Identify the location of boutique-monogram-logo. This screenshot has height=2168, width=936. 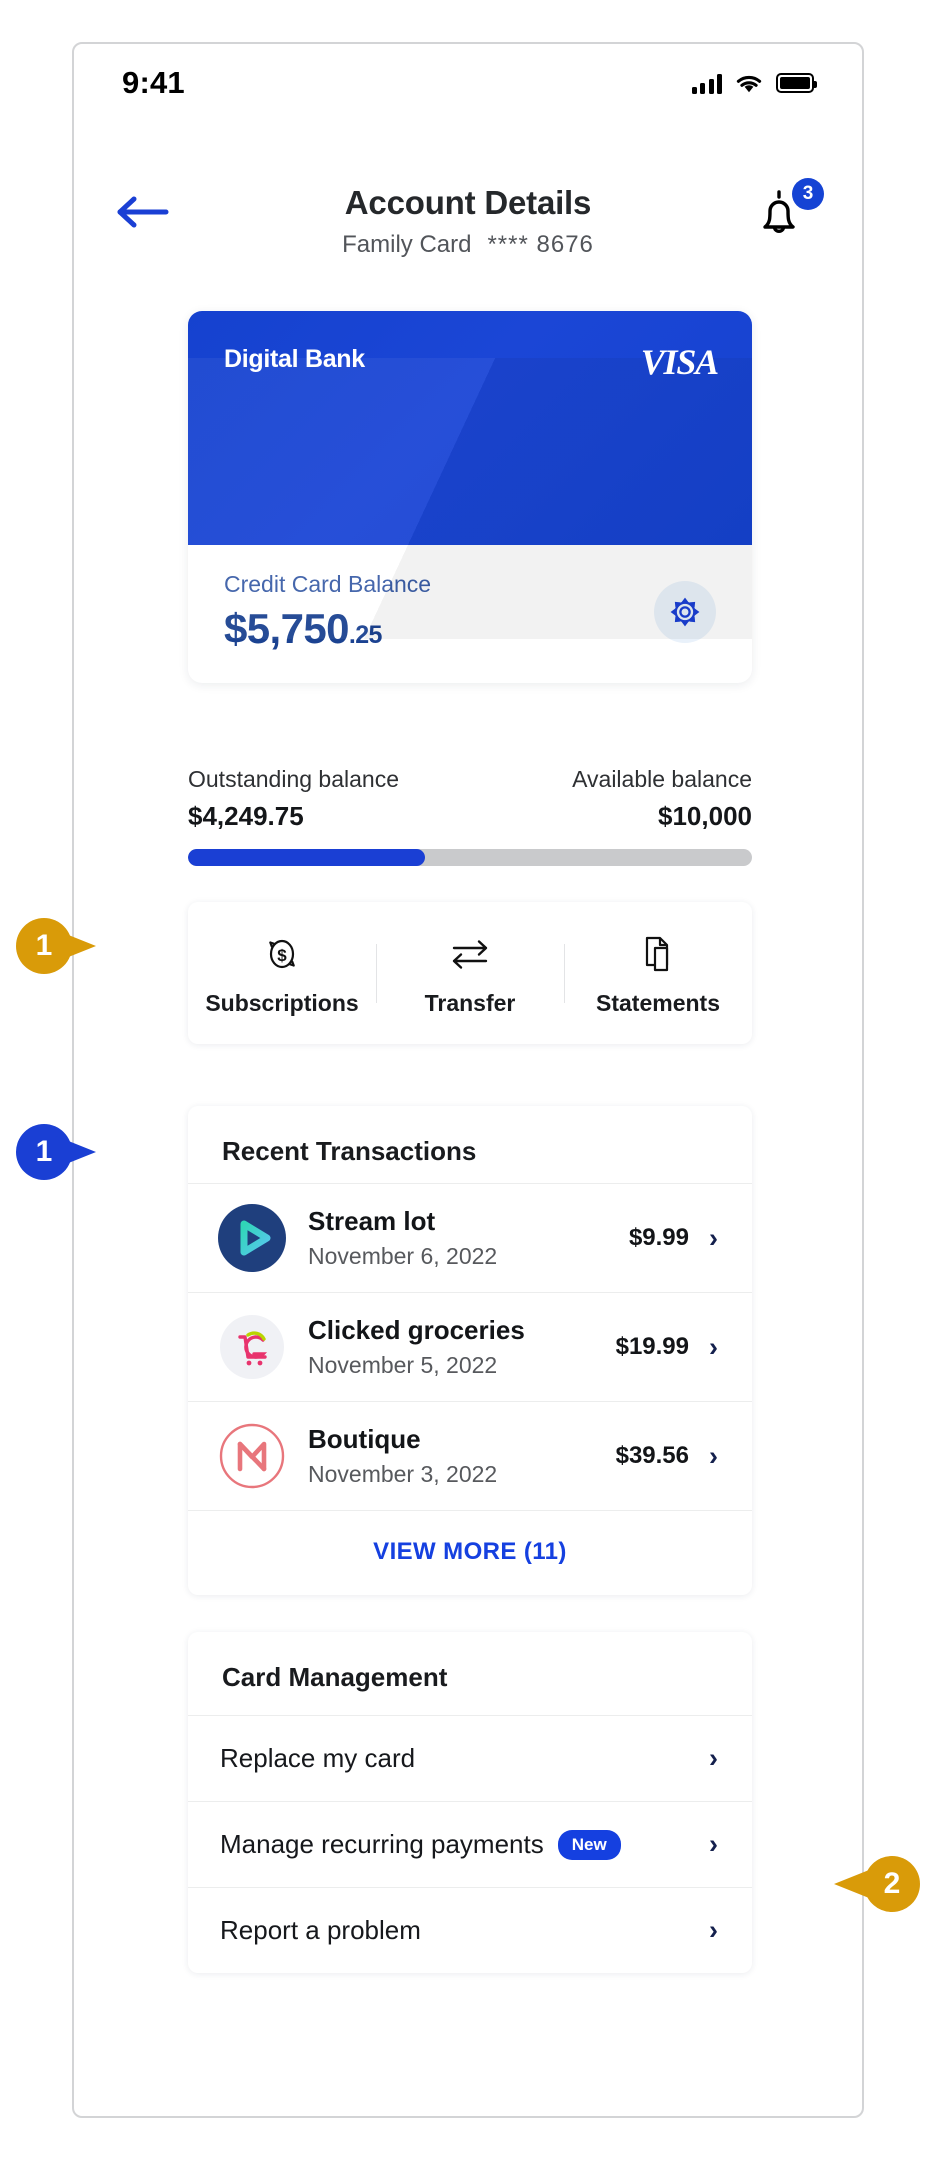
(252, 1456).